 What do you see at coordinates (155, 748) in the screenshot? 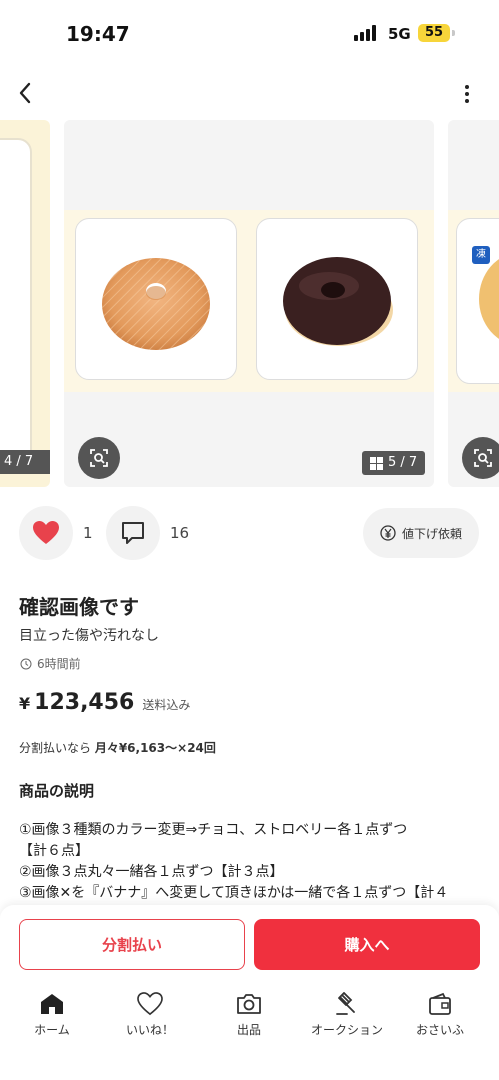
I see `installment-value: 月々¥6,163〜×24回` at bounding box center [155, 748].